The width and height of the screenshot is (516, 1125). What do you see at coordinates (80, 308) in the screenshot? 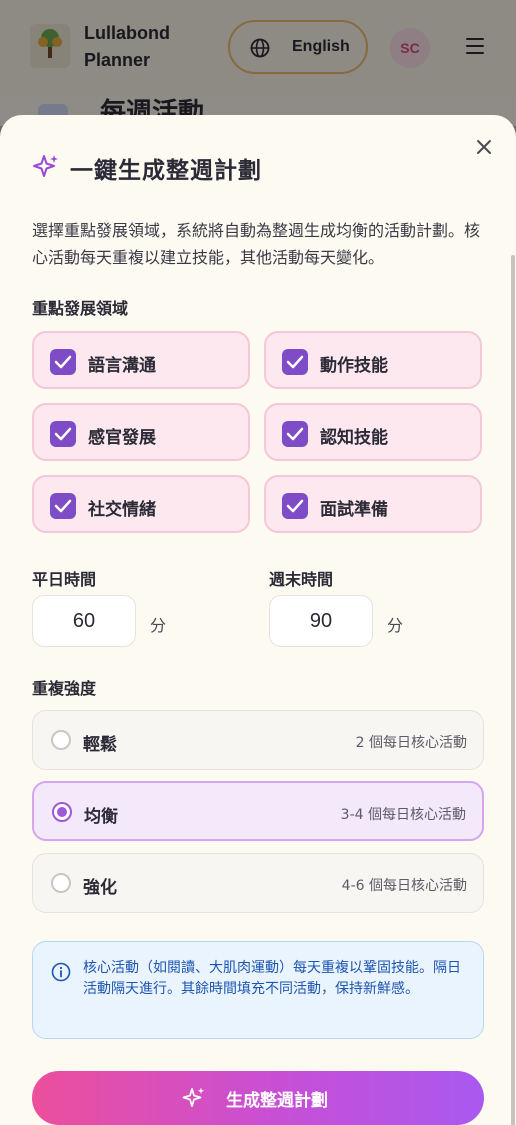
I see `areas-label: 重點發展領域` at bounding box center [80, 308].